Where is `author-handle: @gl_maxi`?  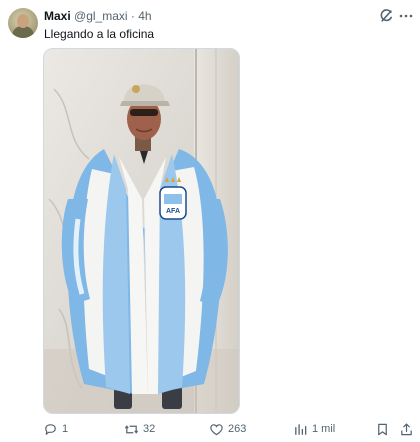 author-handle: @gl_maxi is located at coordinates (101, 16).